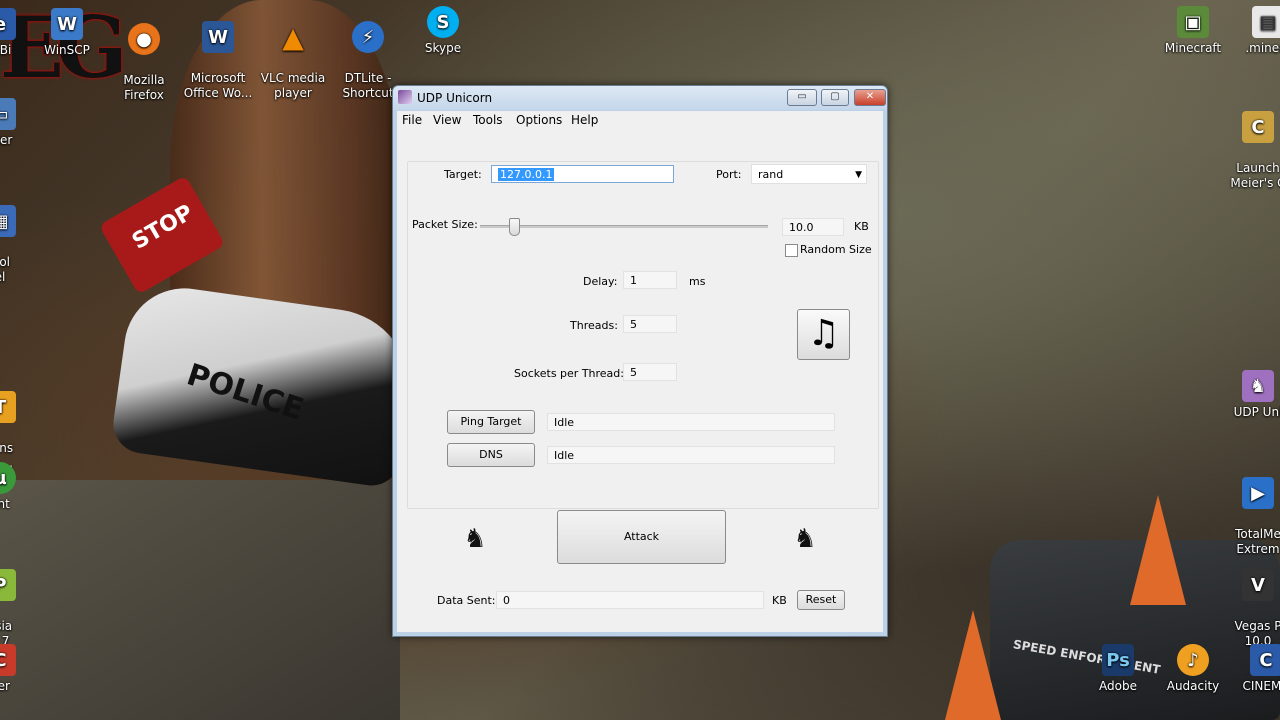  Describe the element at coordinates (8, 585) in the screenshot. I see `cyberlink-icon: P` at that location.